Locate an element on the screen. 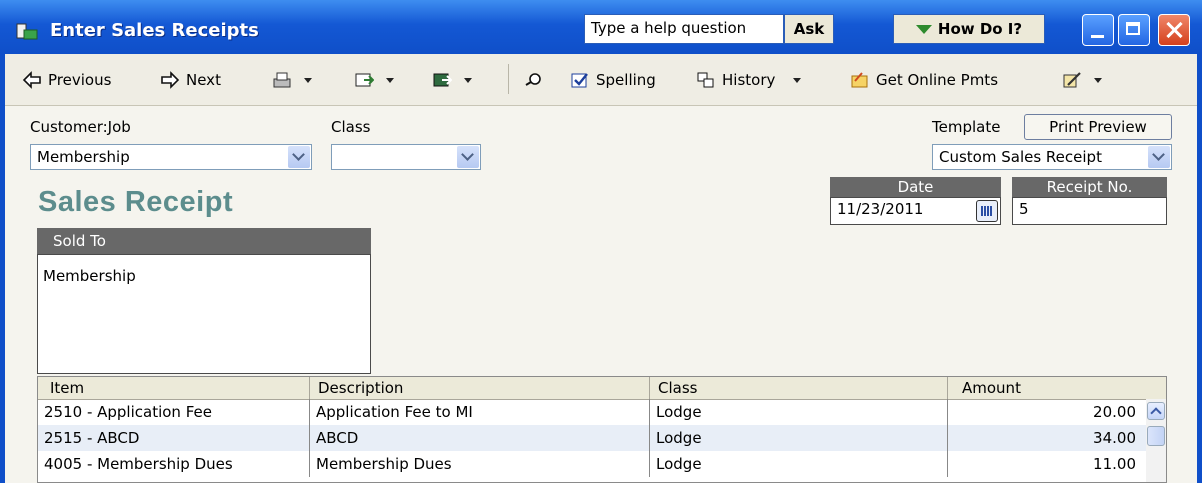 The image size is (1202, 483). how-do-i-button: How Do I? is located at coordinates (969, 29).